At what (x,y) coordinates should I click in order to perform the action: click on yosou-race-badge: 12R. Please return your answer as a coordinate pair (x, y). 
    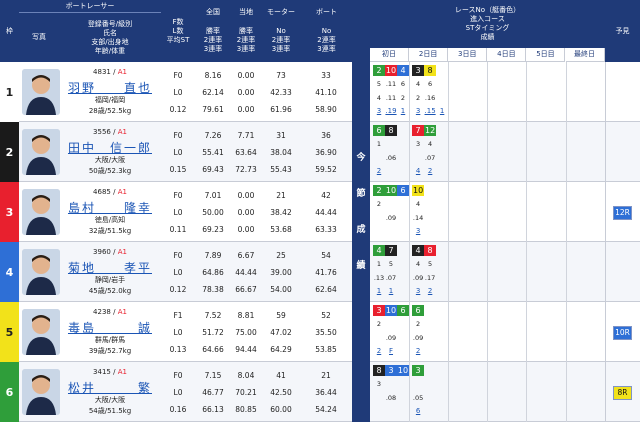
    Looking at the image, I should click on (622, 213).